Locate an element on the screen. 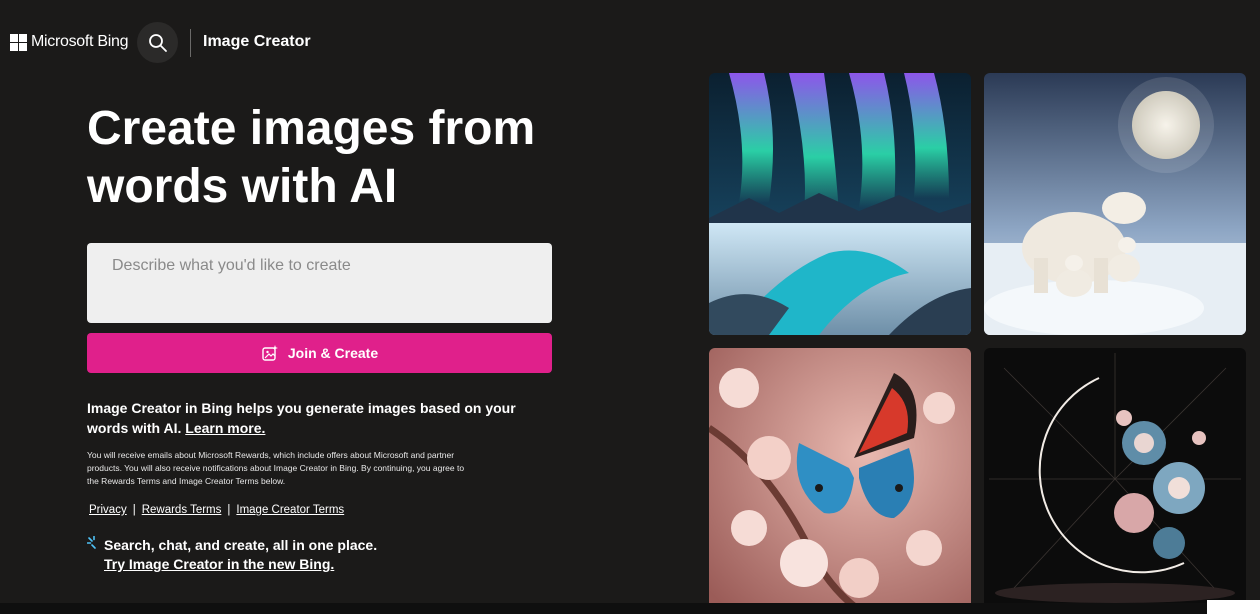 The height and width of the screenshot is (614, 1260). prompt-input is located at coordinates (319, 283).